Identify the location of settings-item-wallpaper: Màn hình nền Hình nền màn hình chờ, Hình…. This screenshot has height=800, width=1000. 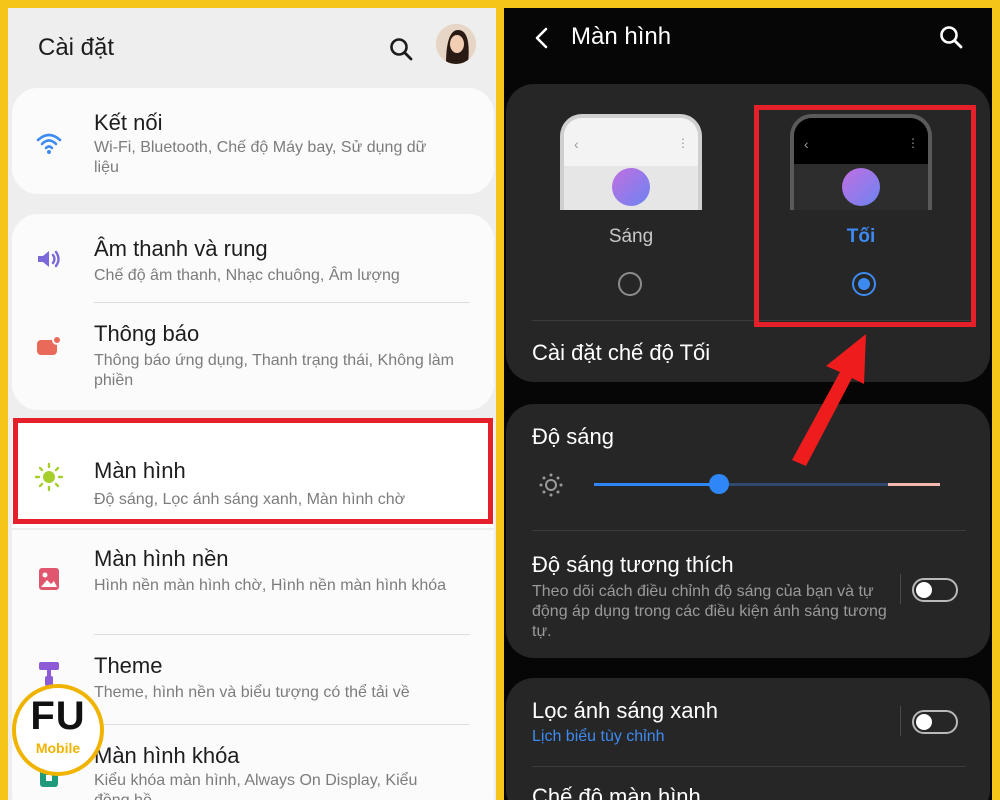
(253, 580).